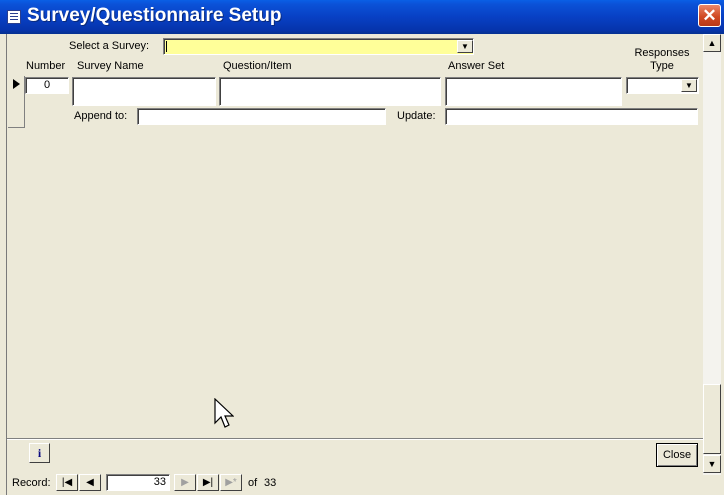 The height and width of the screenshot is (495, 724). I want to click on select-survey-dropdown-button: ▼, so click(465, 46).